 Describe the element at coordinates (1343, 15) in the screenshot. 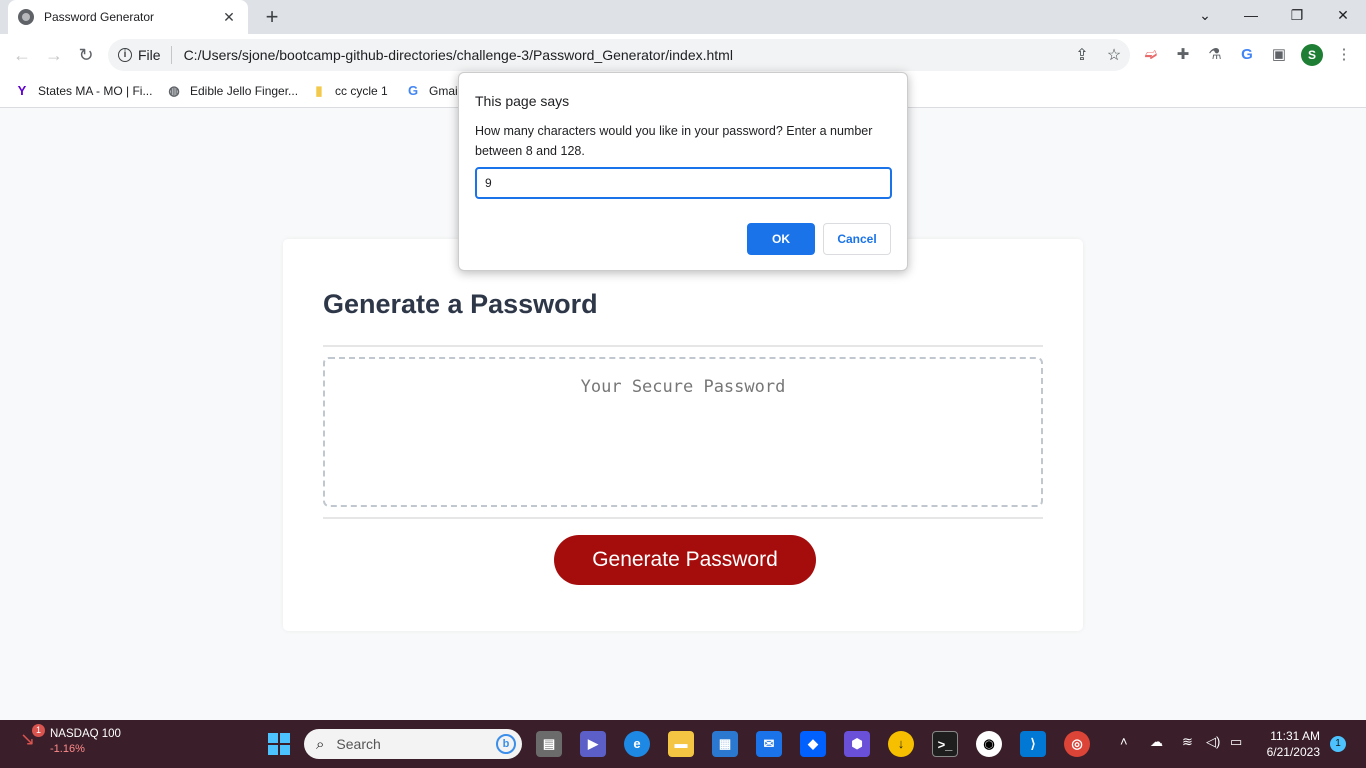

I see `close-window-icon: ✕` at that location.